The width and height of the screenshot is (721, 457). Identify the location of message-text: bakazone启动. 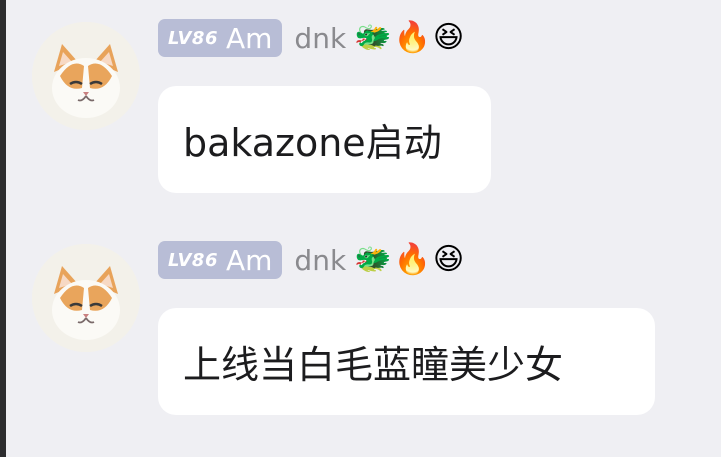
(312, 143).